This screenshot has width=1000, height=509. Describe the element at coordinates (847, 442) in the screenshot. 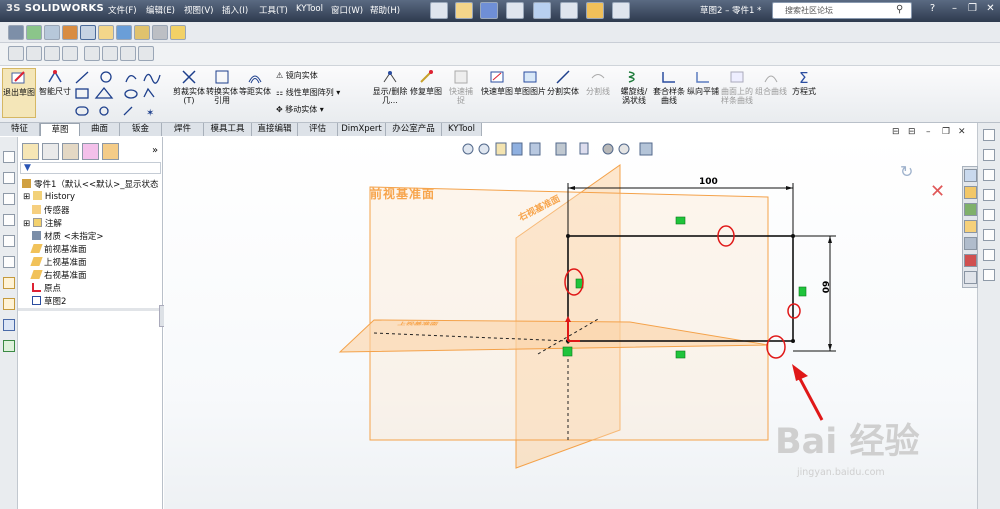

I see `watermark: Bai 经验` at that location.